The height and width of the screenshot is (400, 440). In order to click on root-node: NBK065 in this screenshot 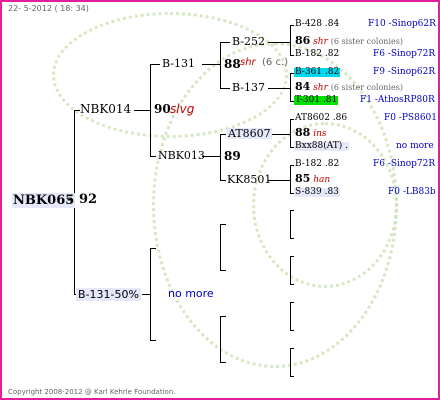, I will do `click(44, 200)`.